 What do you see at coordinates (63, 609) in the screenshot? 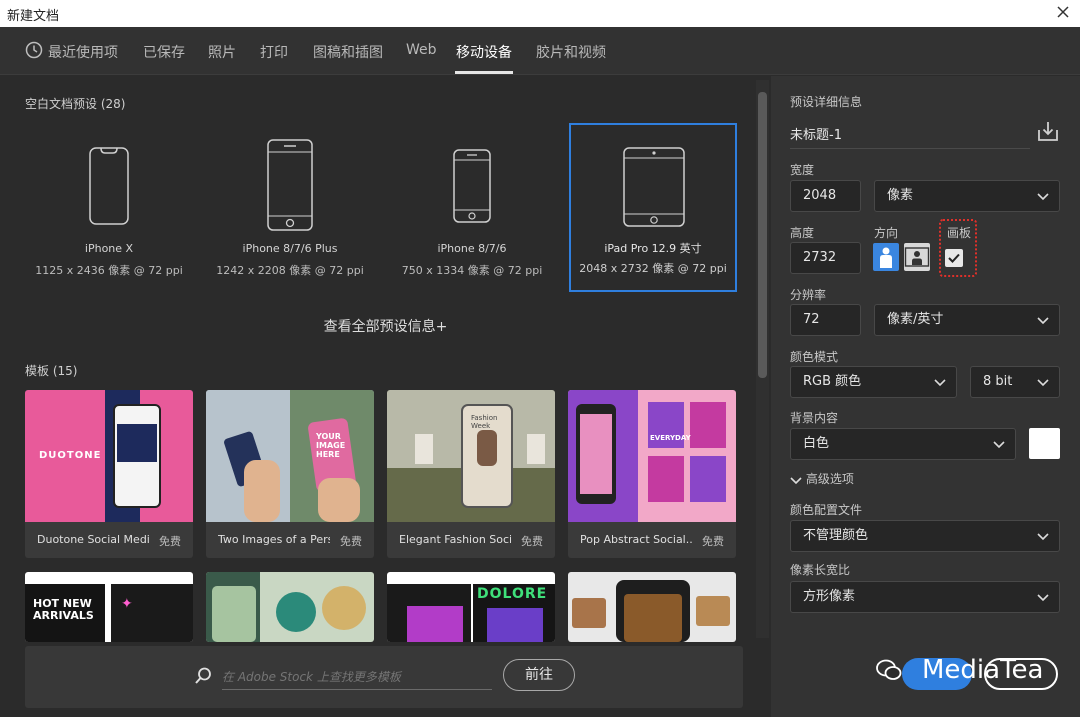
I see `template-art-text: HOT NEW ARRIVALS` at bounding box center [63, 609].